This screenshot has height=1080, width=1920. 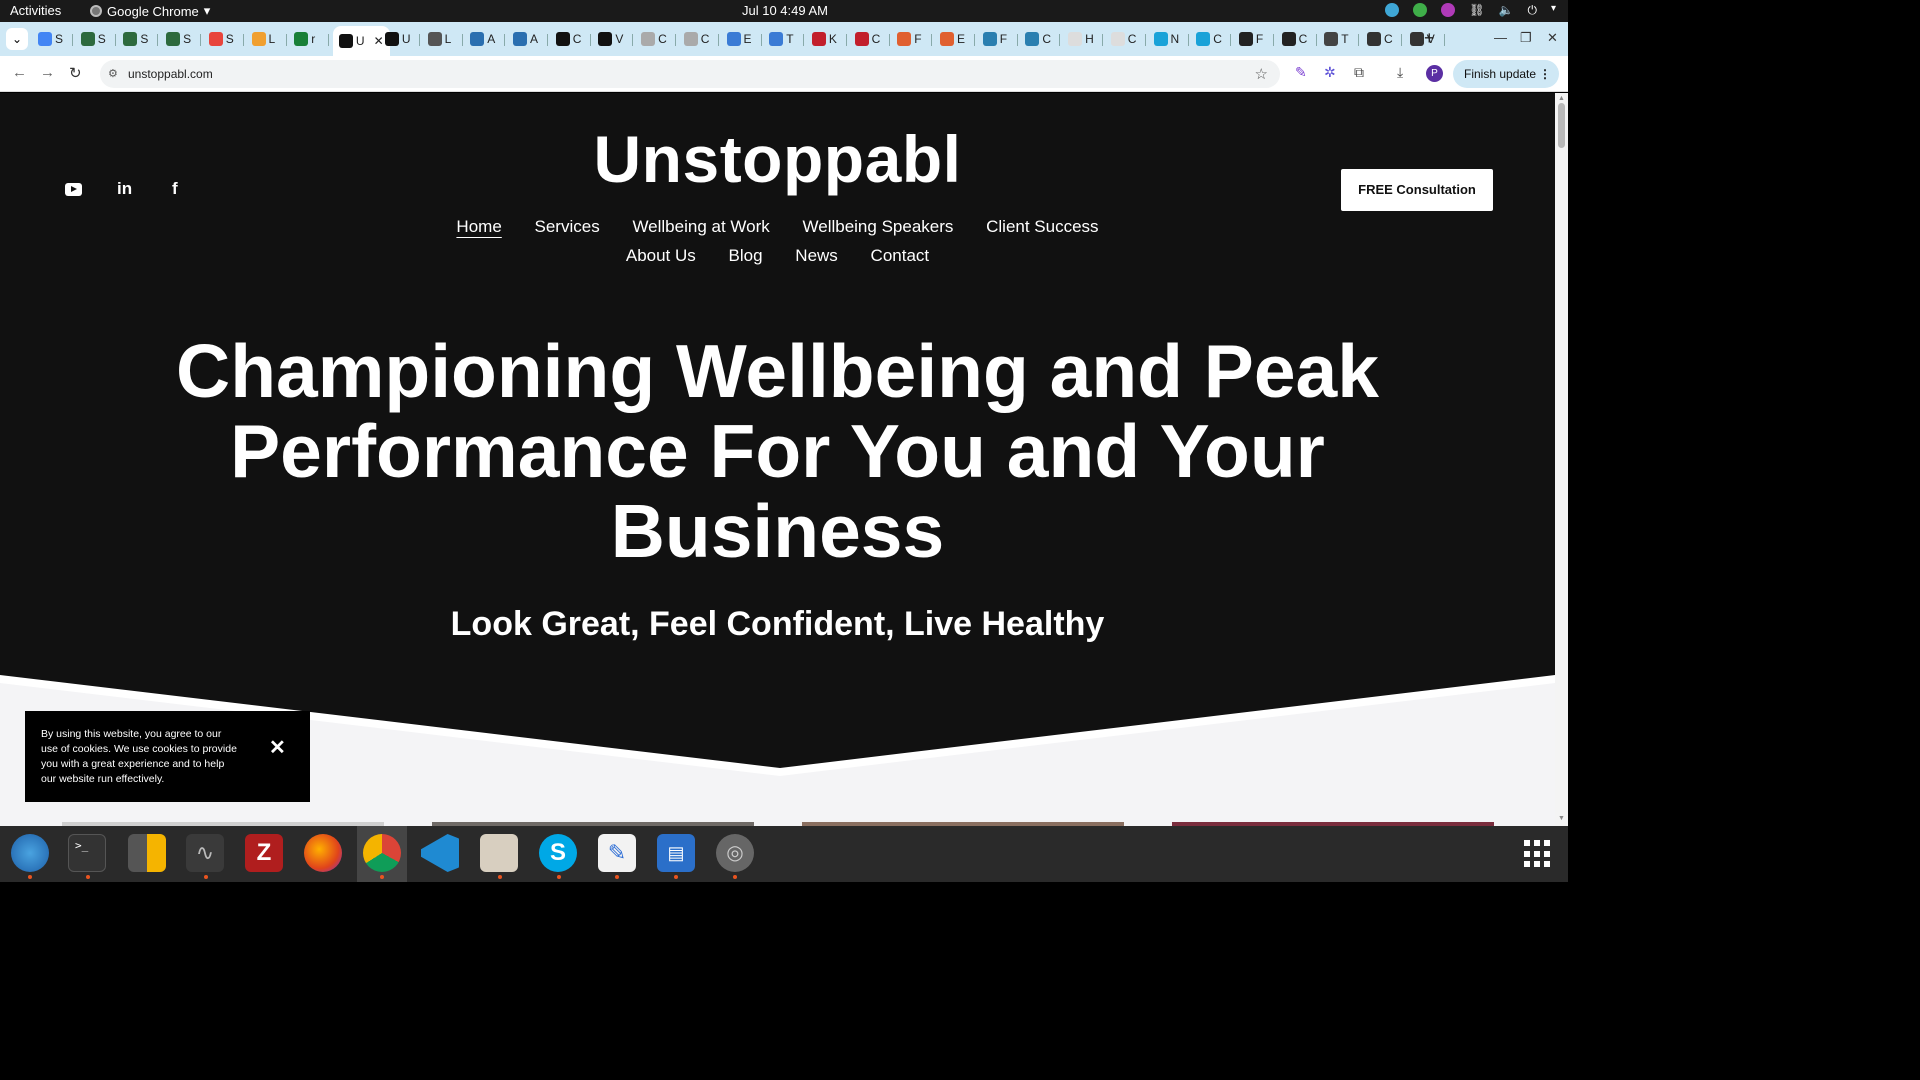 I want to click on finish-update-button: Finish update ⋮, so click(x=1506, y=74).